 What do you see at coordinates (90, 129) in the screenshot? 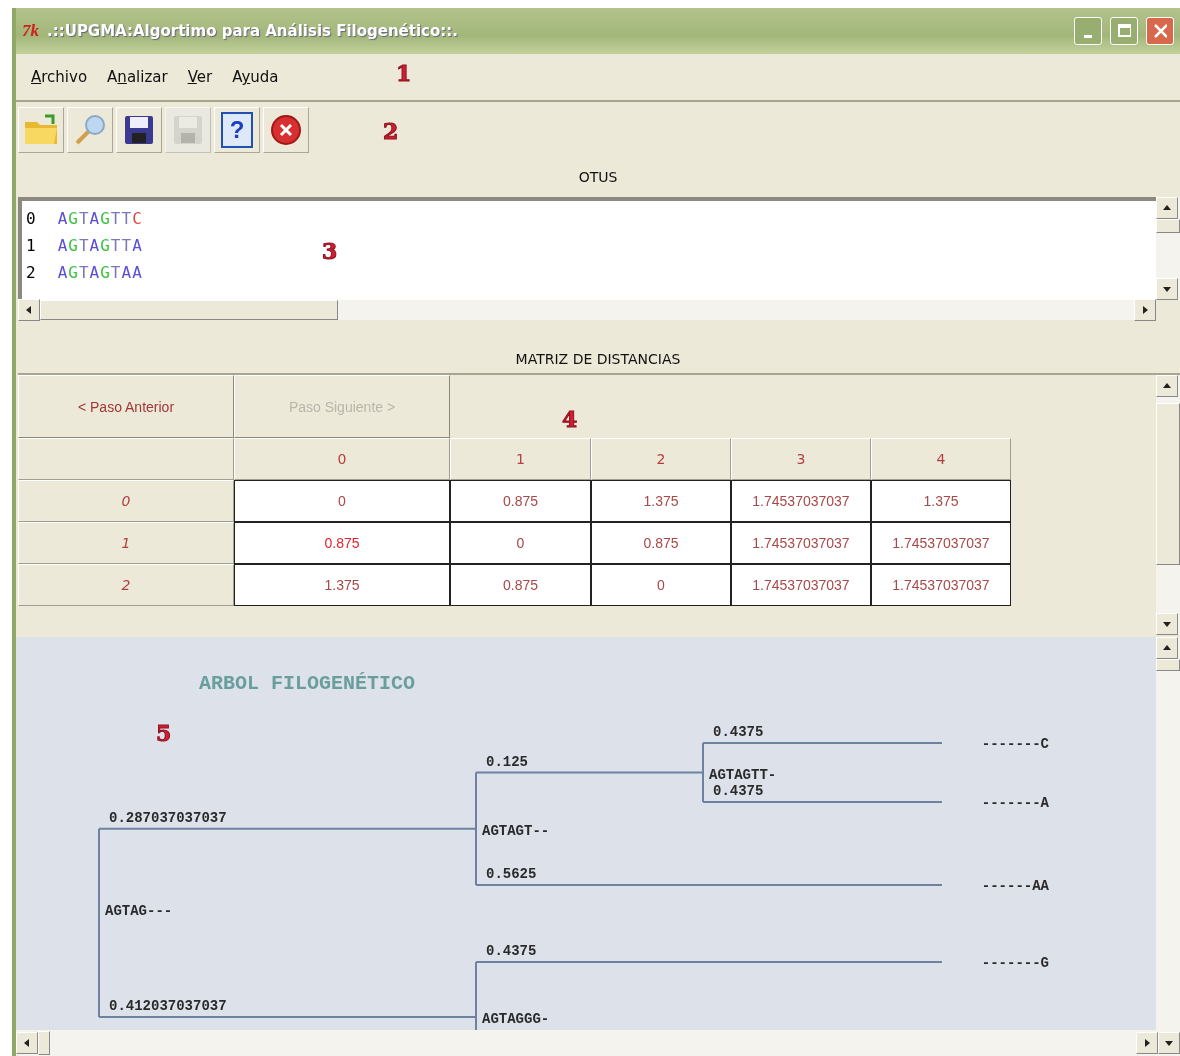
I see `magnifier-icon` at bounding box center [90, 129].